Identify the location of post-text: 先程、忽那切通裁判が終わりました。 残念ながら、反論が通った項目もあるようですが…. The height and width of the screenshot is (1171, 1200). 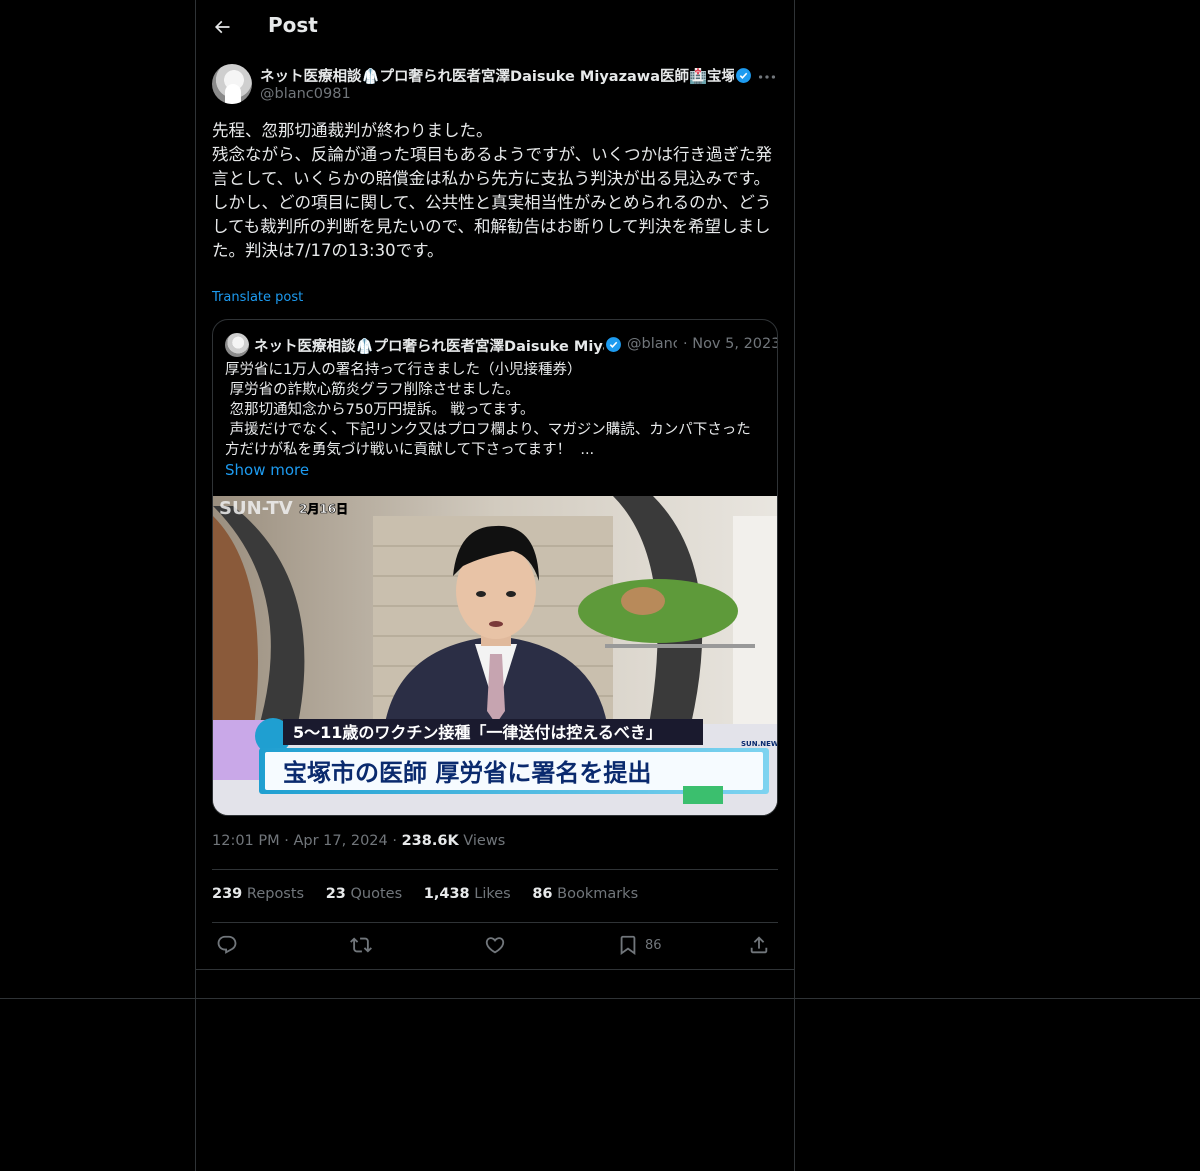
(492, 190).